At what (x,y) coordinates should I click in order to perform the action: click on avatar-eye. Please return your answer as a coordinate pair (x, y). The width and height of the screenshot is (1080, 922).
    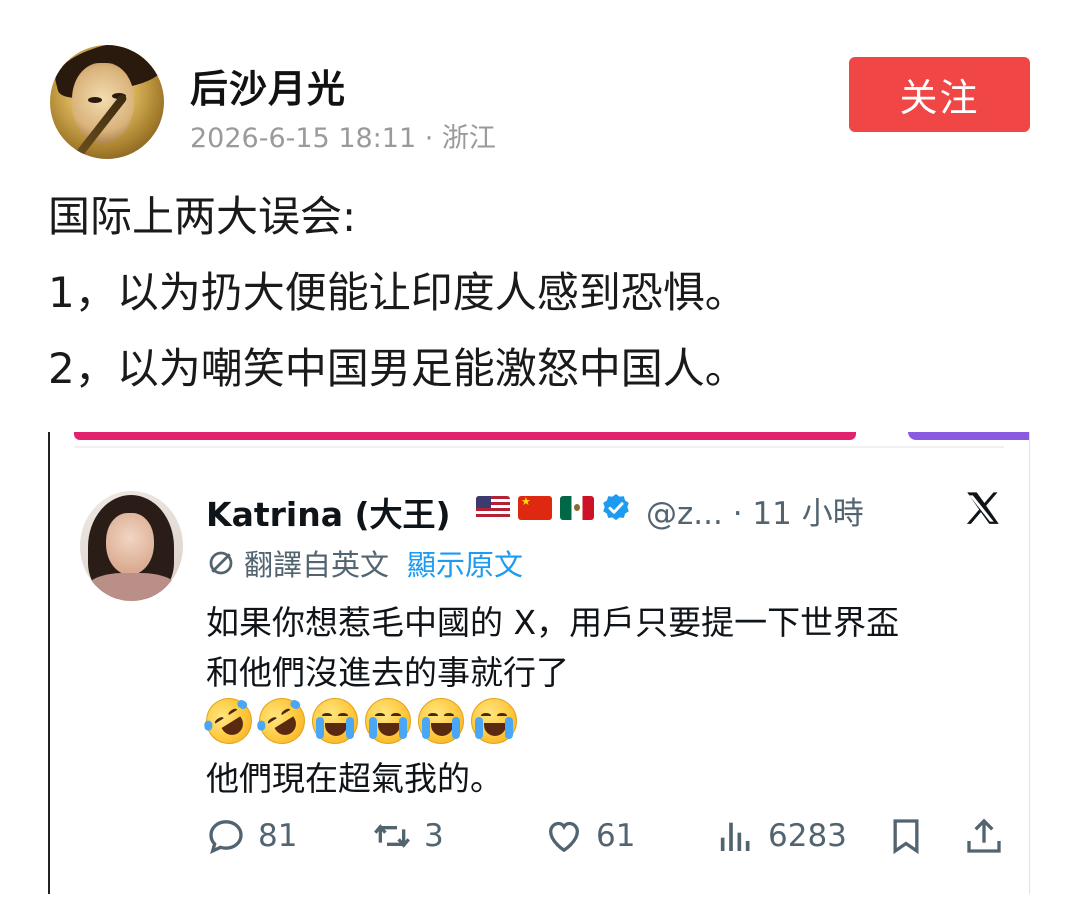
    Looking at the image, I should click on (95, 100).